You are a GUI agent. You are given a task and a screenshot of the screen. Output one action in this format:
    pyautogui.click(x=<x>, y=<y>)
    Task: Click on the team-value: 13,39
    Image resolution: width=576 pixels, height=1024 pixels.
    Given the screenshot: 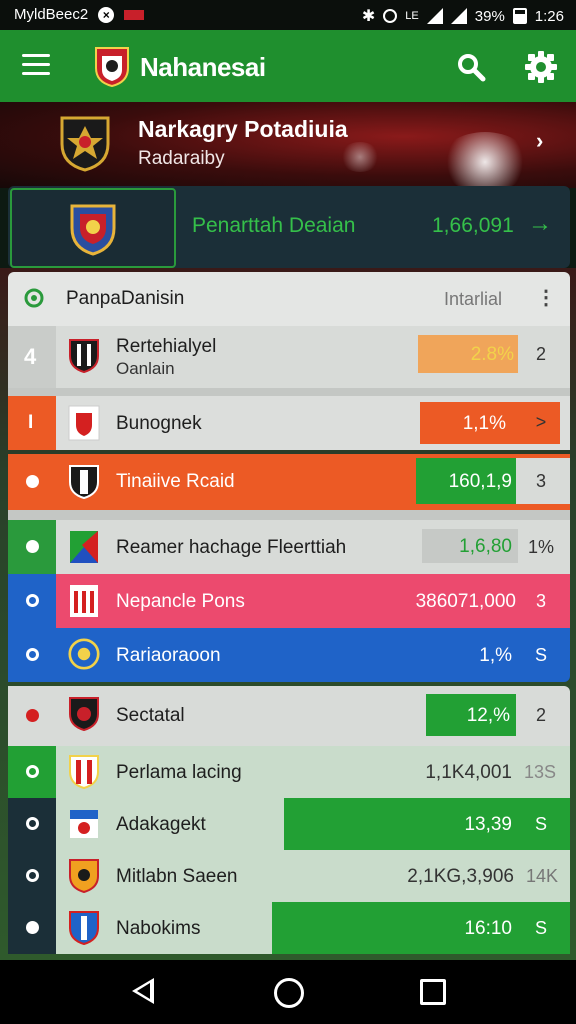 What is the action you would take?
    pyautogui.click(x=488, y=824)
    